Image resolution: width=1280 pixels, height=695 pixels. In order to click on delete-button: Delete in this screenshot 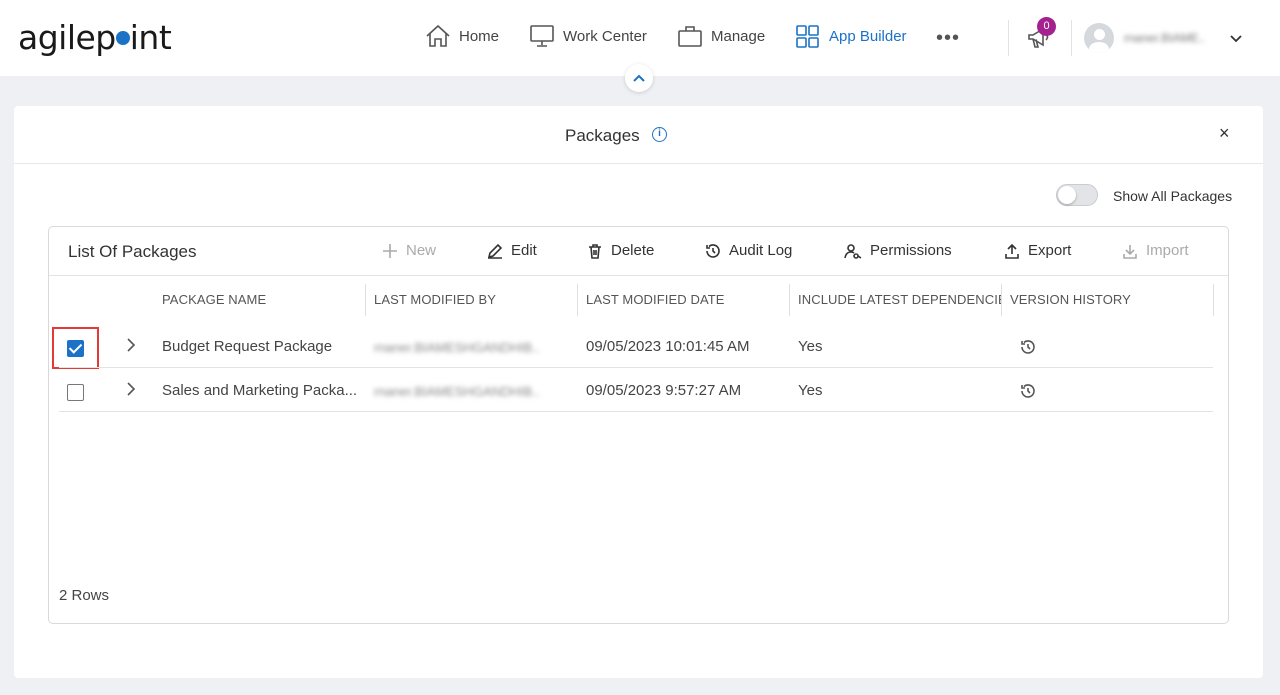, I will do `click(620, 250)`.